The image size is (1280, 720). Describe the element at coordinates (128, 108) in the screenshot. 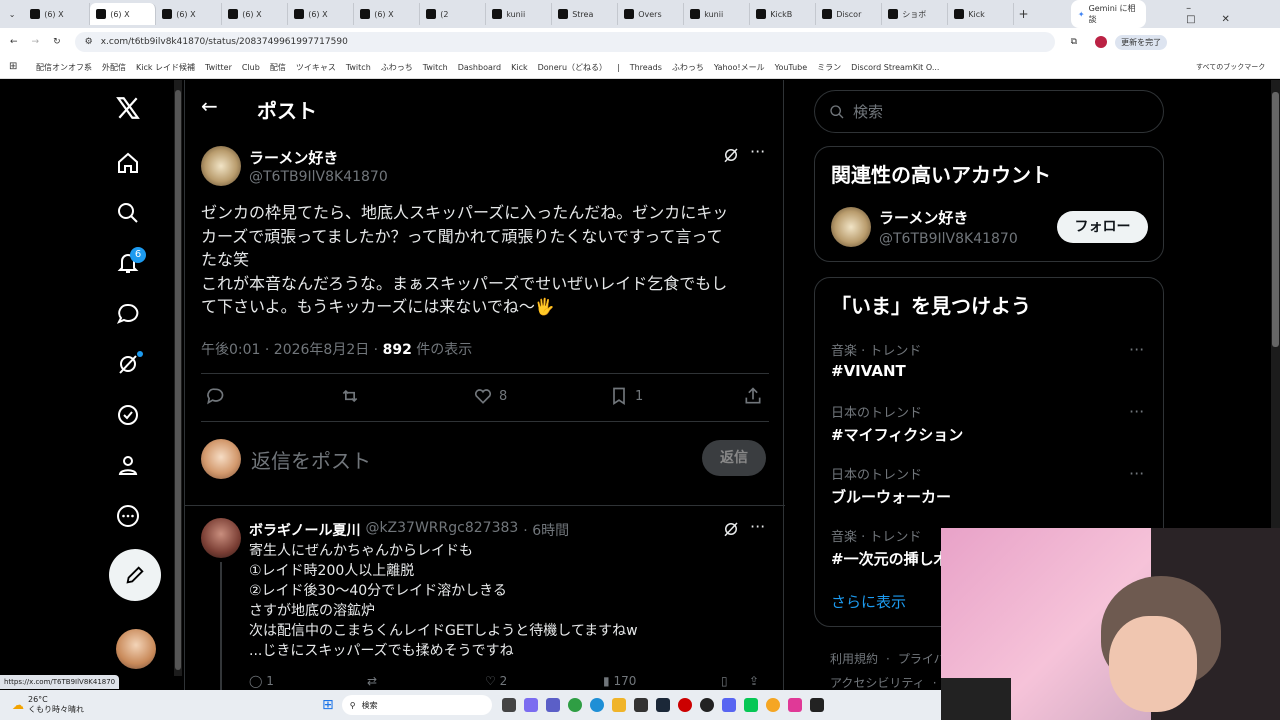

I see `x-logo-icon` at that location.